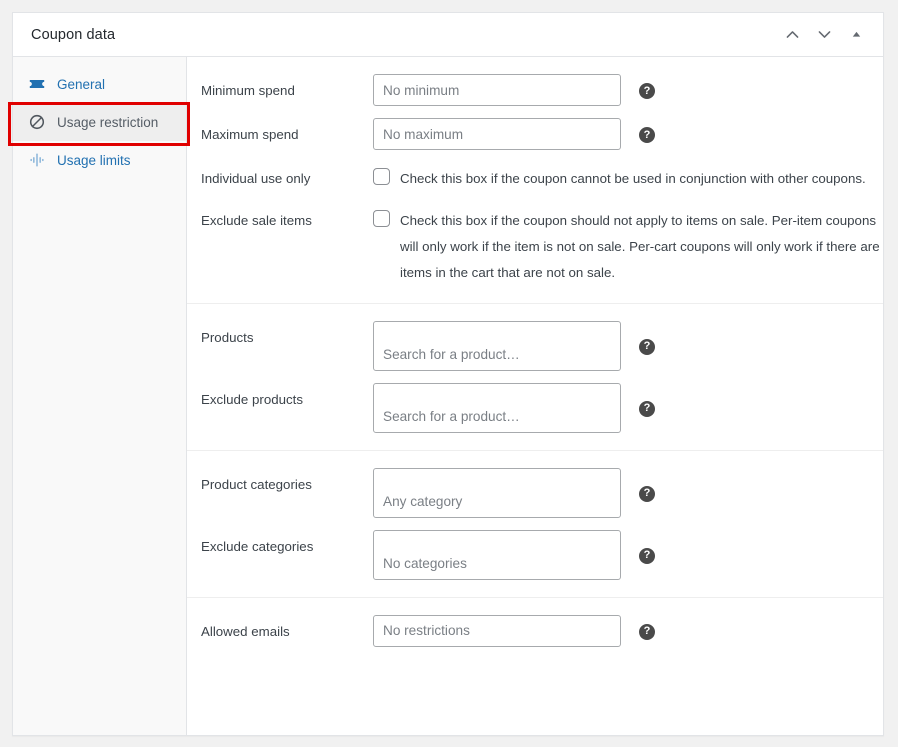 This screenshot has height=747, width=898. I want to click on field-row-exclude-categories: Exclude categories No categories ?, so click(535, 555).